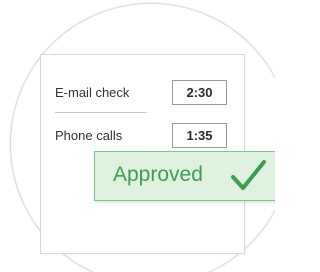 The height and width of the screenshot is (272, 320). Describe the element at coordinates (199, 135) in the screenshot. I see `time-field: 1:35` at that location.